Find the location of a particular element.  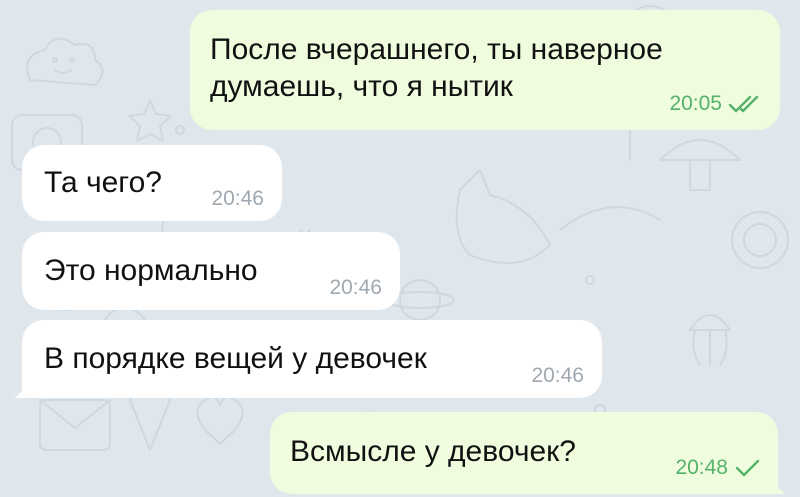

message-text: Та чего? is located at coordinates (103, 182).